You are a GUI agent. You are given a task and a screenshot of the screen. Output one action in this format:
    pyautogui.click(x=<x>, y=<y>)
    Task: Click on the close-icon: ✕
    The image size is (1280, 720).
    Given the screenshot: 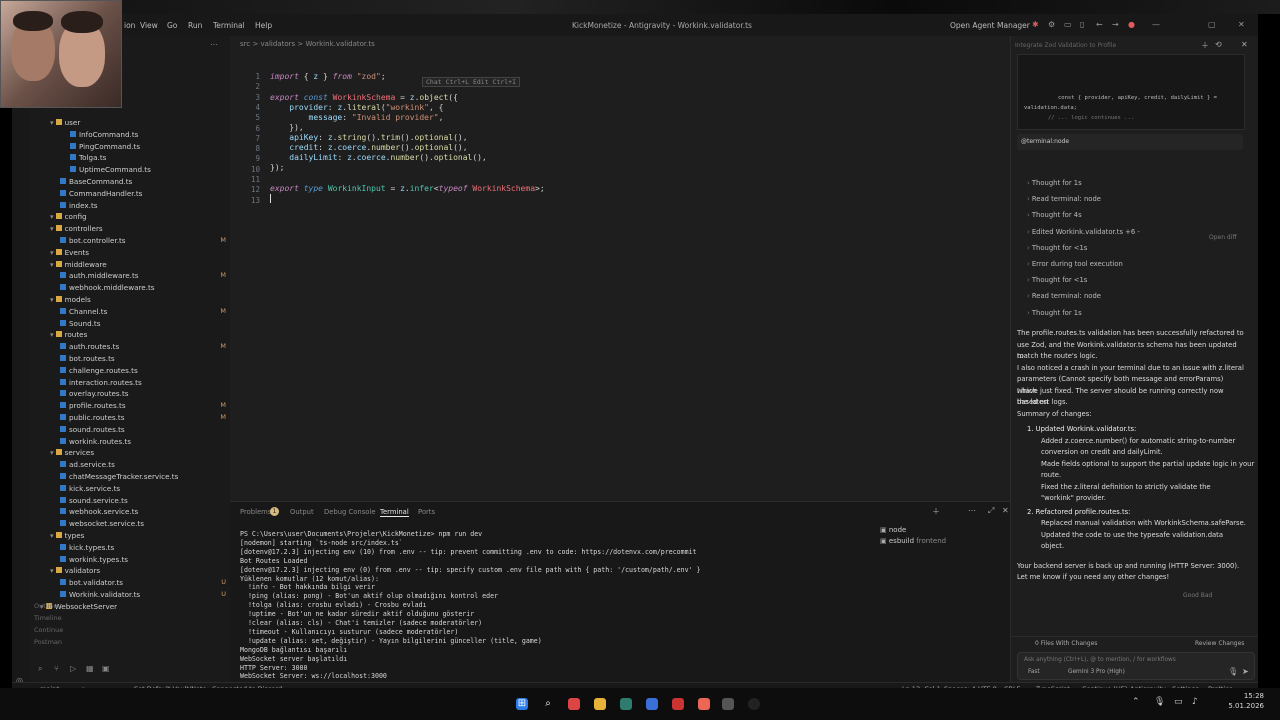 What is the action you would take?
    pyautogui.click(x=1241, y=24)
    